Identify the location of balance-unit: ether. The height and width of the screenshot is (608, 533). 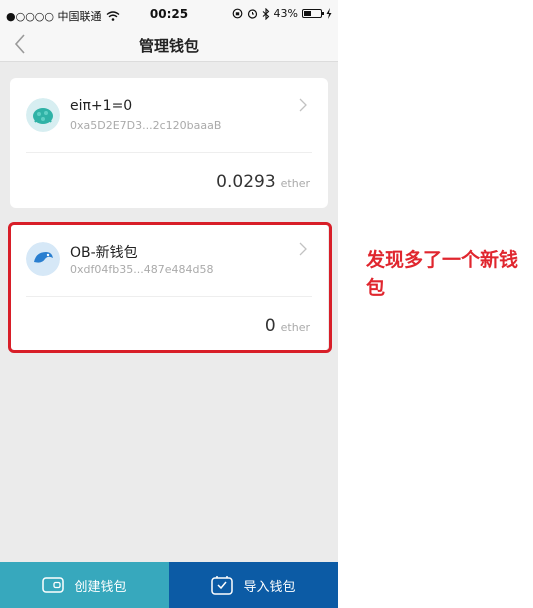
(295, 183).